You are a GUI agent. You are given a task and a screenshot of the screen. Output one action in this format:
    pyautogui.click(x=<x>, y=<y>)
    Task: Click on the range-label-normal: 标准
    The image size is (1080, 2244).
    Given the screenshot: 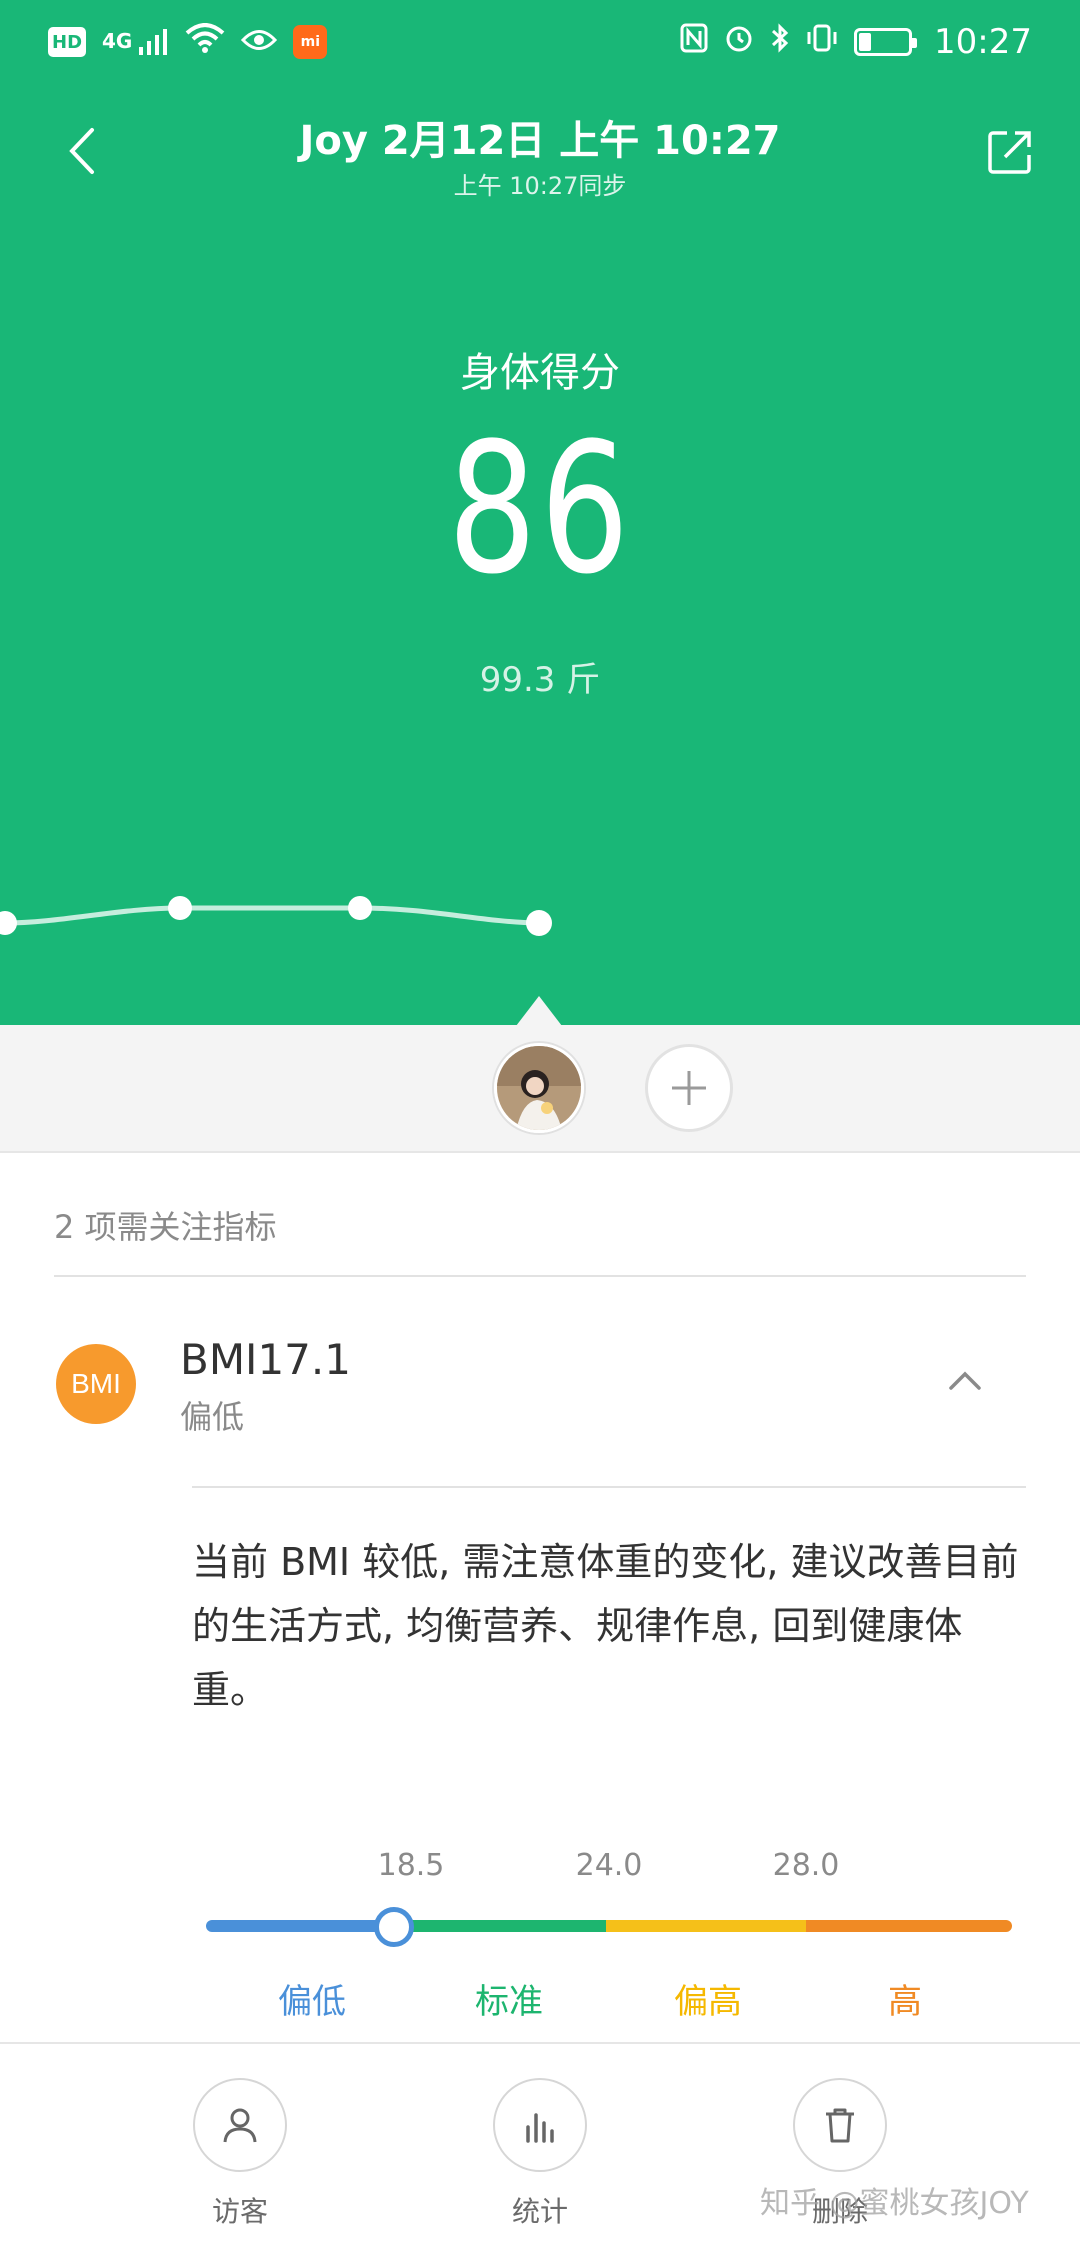 What is the action you would take?
    pyautogui.click(x=509, y=2002)
    